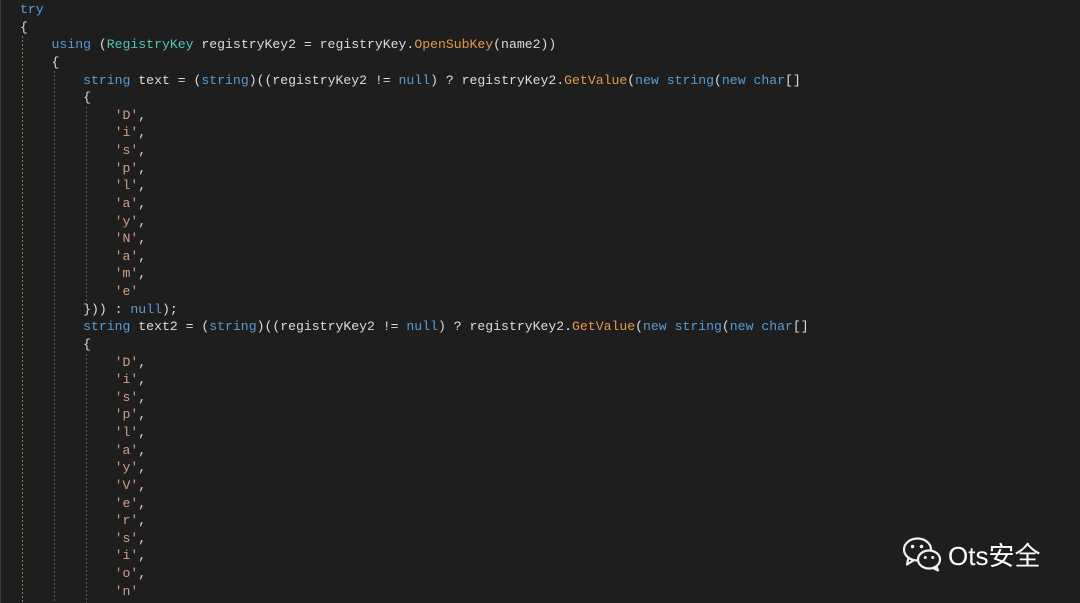  Describe the element at coordinates (304, 45) in the screenshot. I see `code-text: registryKey2 = registryKey.` at that location.